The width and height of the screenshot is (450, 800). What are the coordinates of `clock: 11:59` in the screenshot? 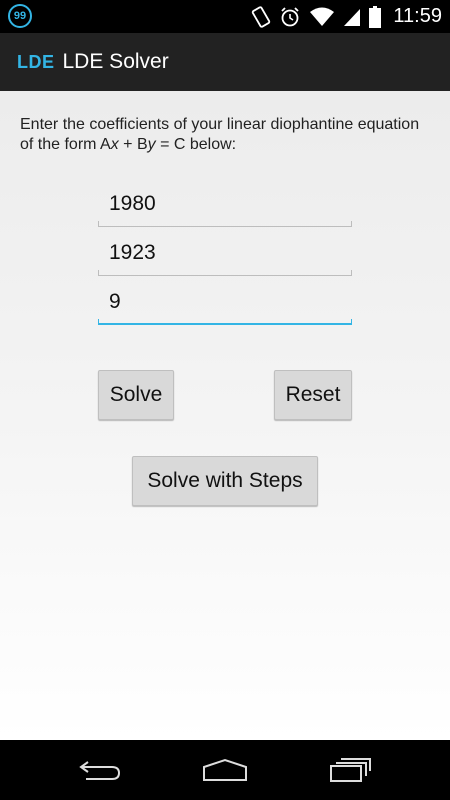 It's located at (417, 16).